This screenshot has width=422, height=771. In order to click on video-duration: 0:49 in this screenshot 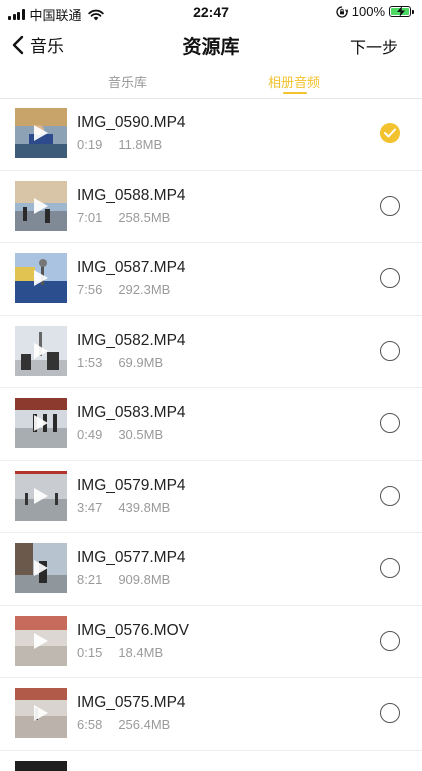, I will do `click(90, 434)`.